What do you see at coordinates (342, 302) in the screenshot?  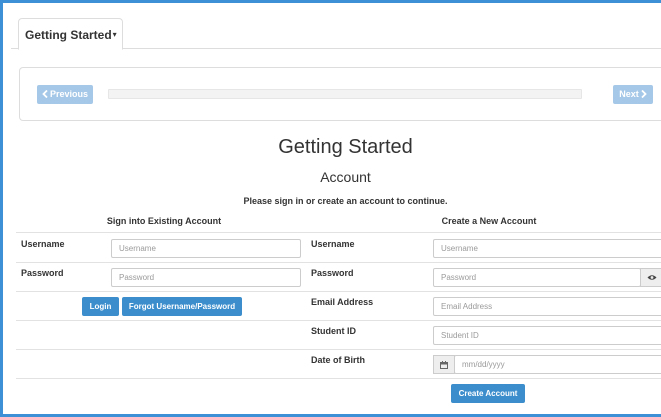 I see `create-email-label: Email Address` at bounding box center [342, 302].